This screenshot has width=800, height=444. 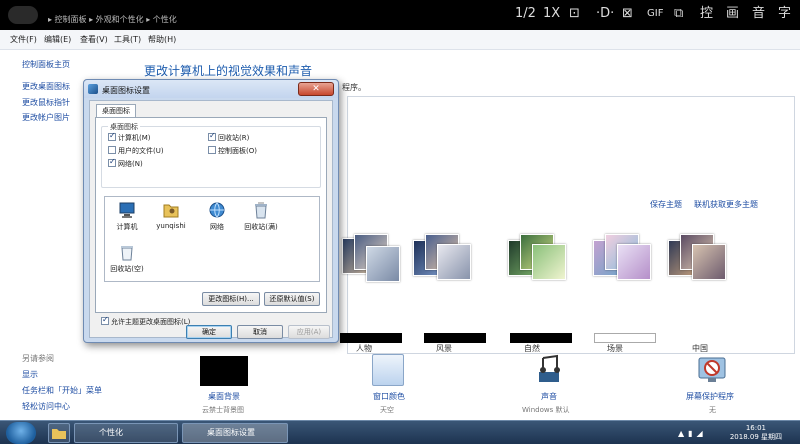 I want to click on checkbox-label-recycle-bin: 回收站(R), so click(x=234, y=138).